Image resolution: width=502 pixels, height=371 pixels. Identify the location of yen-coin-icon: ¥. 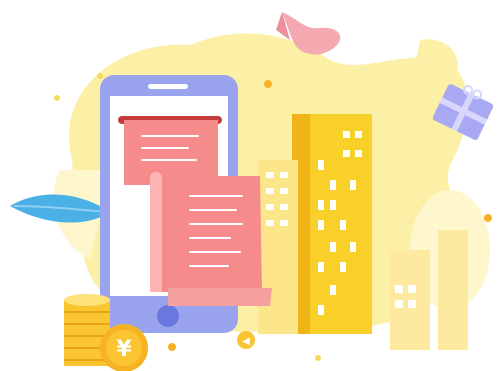
(124, 347).